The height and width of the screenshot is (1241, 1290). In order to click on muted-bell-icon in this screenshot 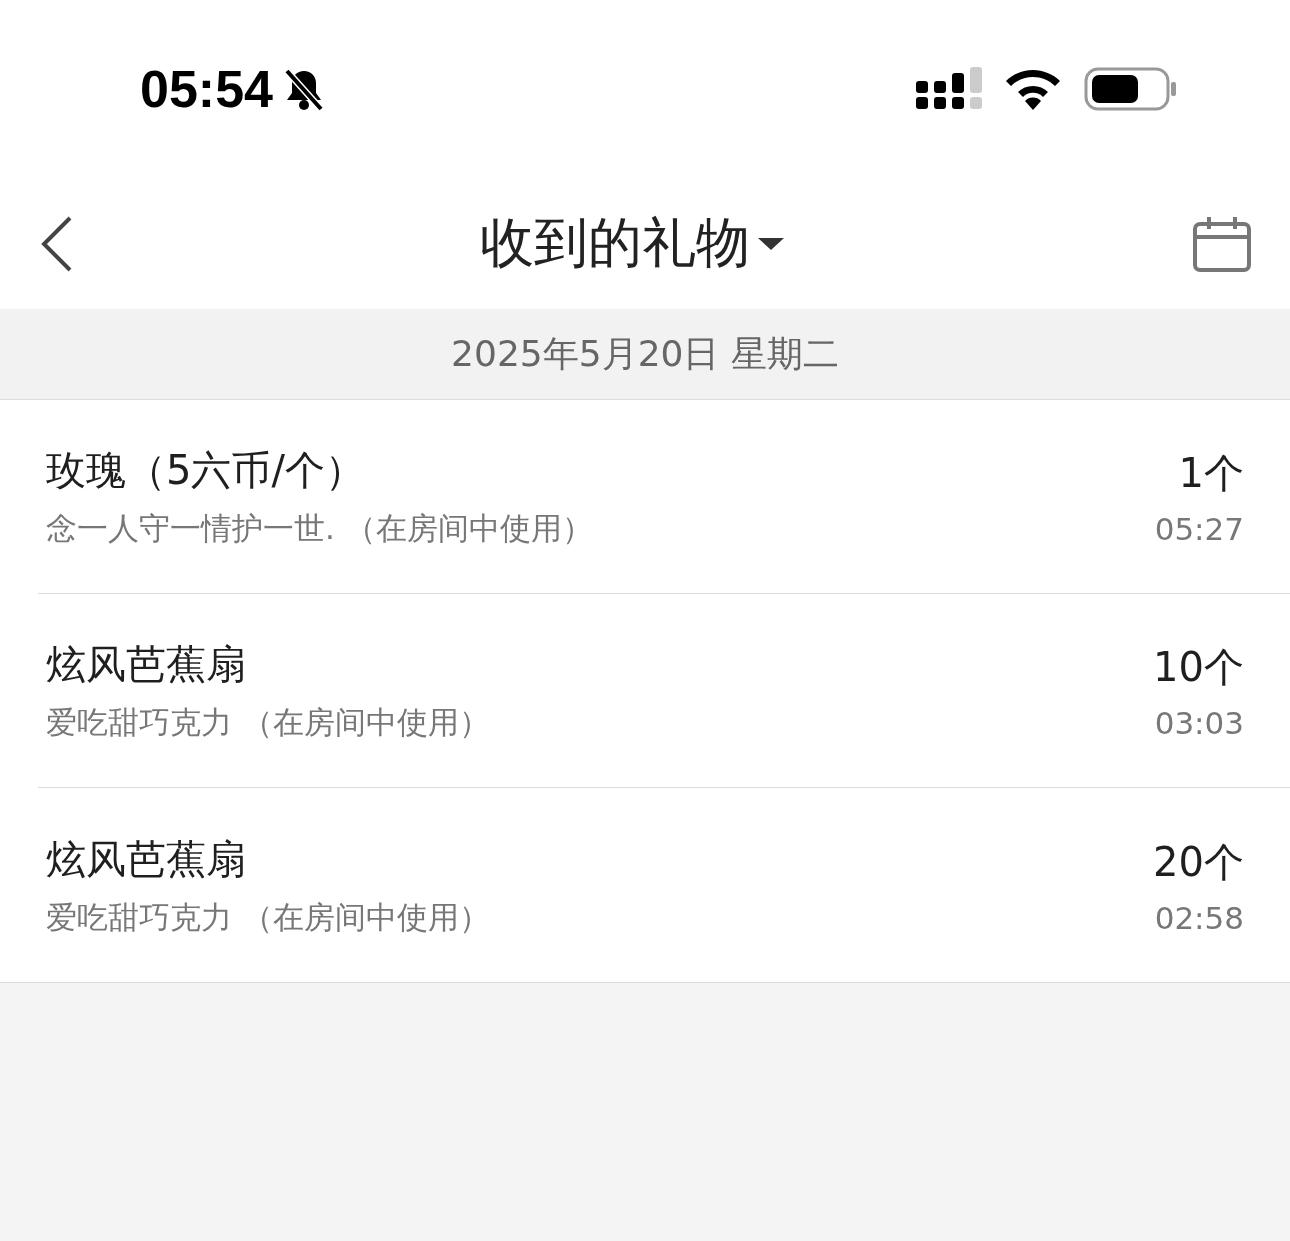, I will do `click(304, 89)`.